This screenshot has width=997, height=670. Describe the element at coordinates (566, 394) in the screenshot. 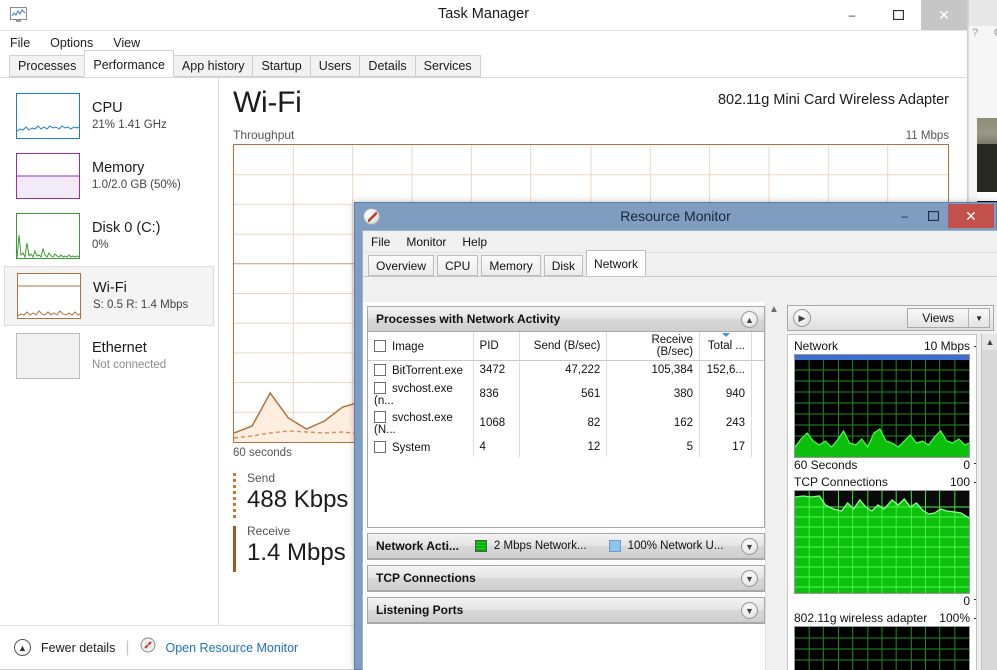

I see `table-row: svchost.exe (n... 836 561 380 940` at that location.